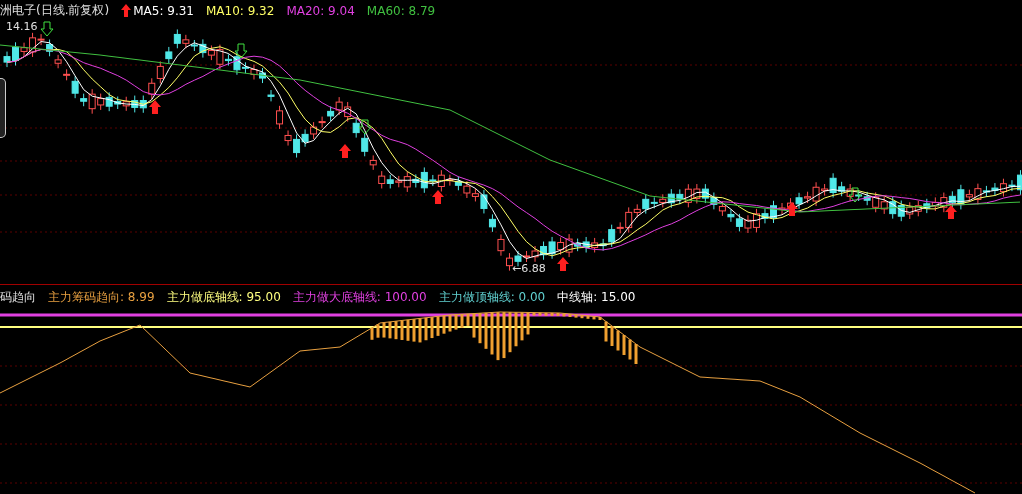 This screenshot has width=1022, height=494. Describe the element at coordinates (101, 297) in the screenshot. I see `legend-label: 主力筹码趋向: 8.99` at that location.